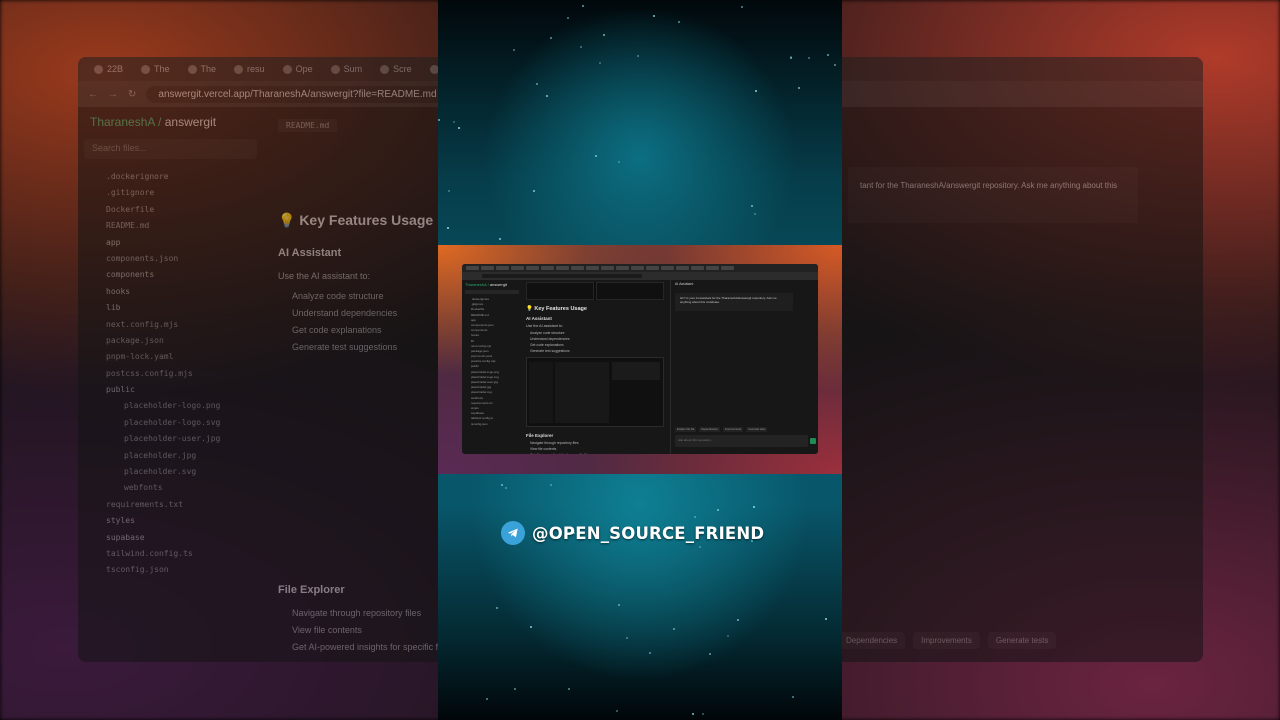 This screenshot has height=720, width=1280. I want to click on embedded-repo-name: answergit, so click(498, 284).